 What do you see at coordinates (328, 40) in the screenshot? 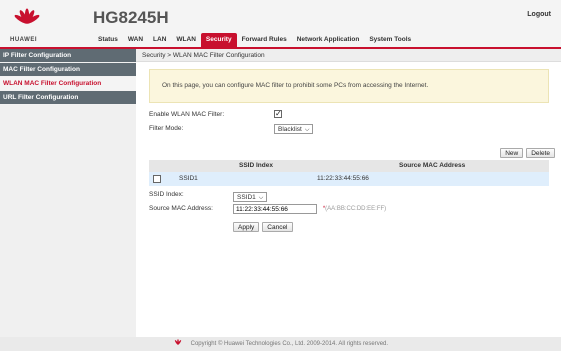
I see `nav-network-application: Network Application` at bounding box center [328, 40].